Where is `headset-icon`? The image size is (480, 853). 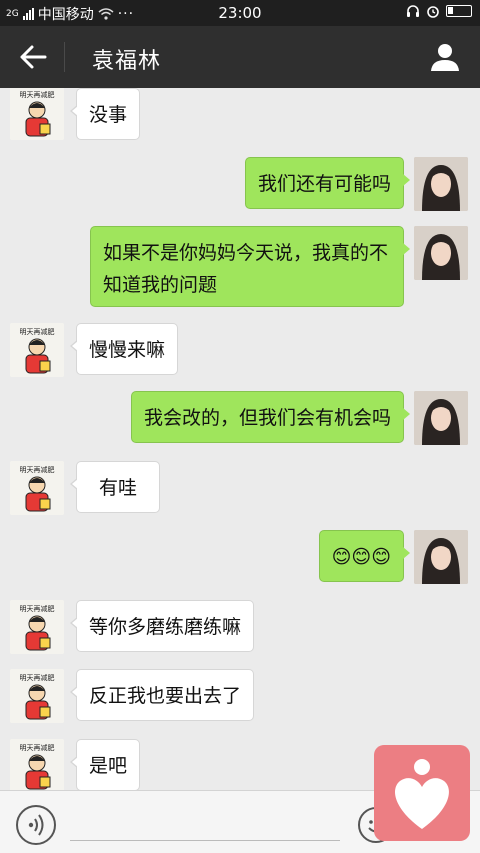
headset-icon is located at coordinates (413, 11).